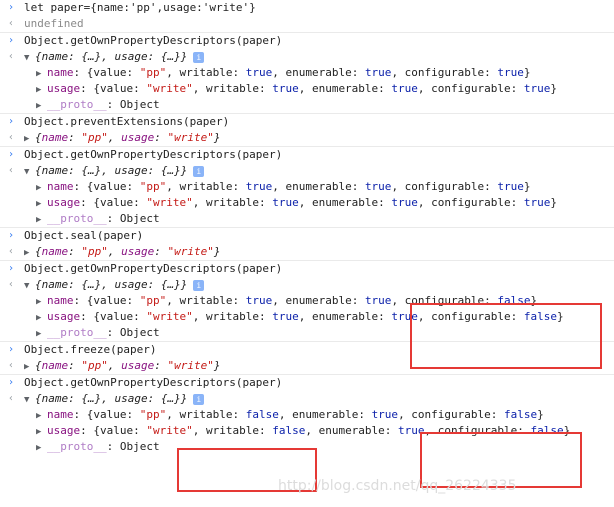 Image resolution: width=614 pixels, height=507 pixels. I want to click on highlight-box-configurable-seal, so click(506, 336).